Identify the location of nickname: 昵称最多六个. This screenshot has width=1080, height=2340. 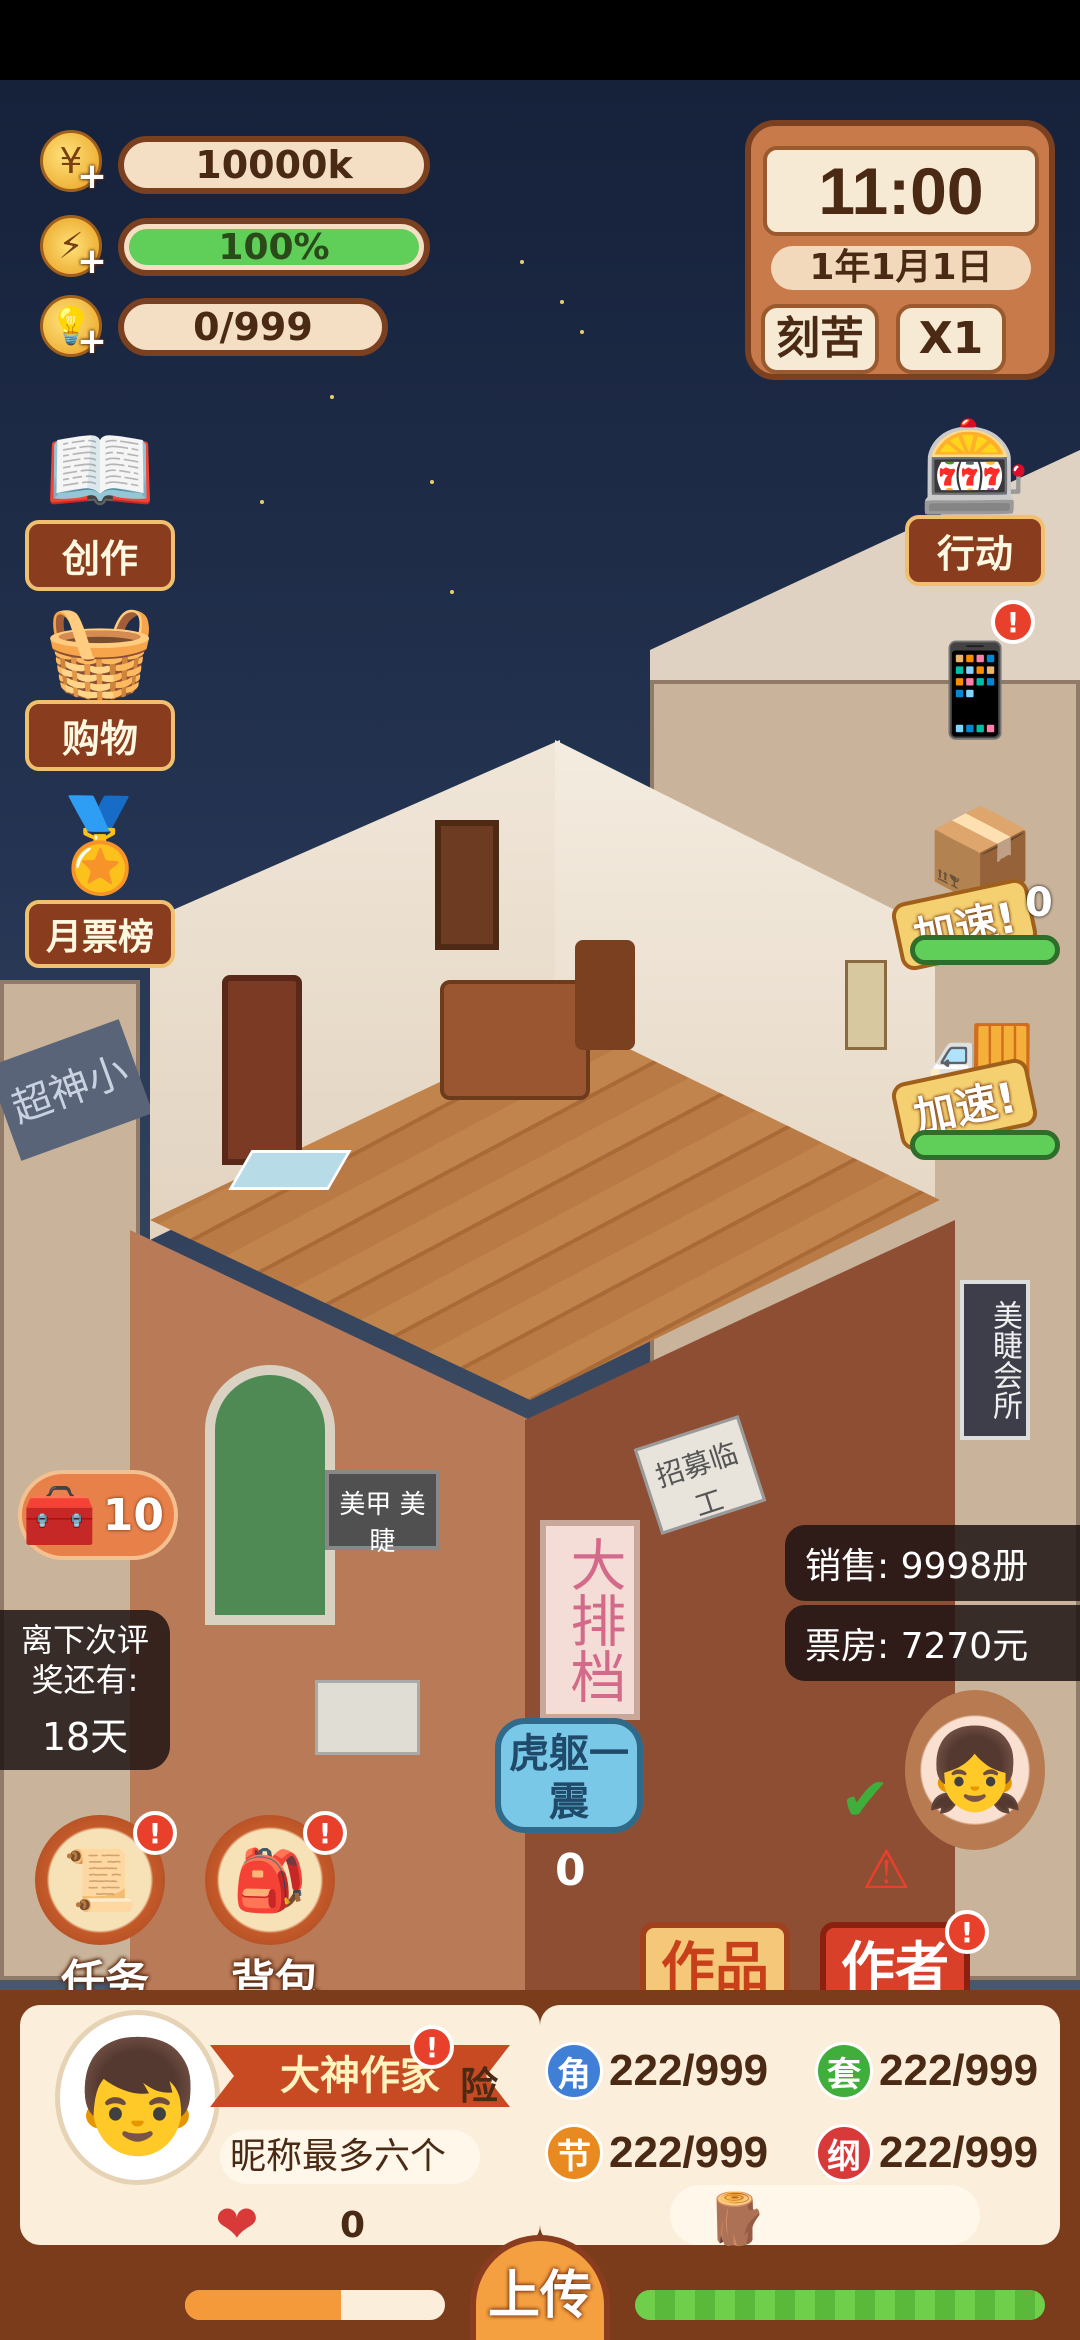
(350, 2157).